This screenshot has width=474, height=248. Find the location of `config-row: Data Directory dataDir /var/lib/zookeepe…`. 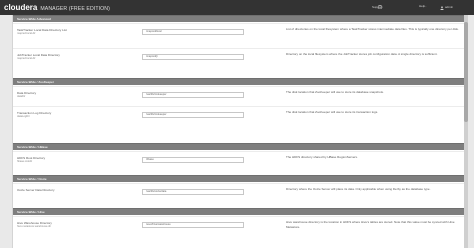

config-row: Data Directory dataDir /var/lib/zookeepe… is located at coordinates (239, 96).